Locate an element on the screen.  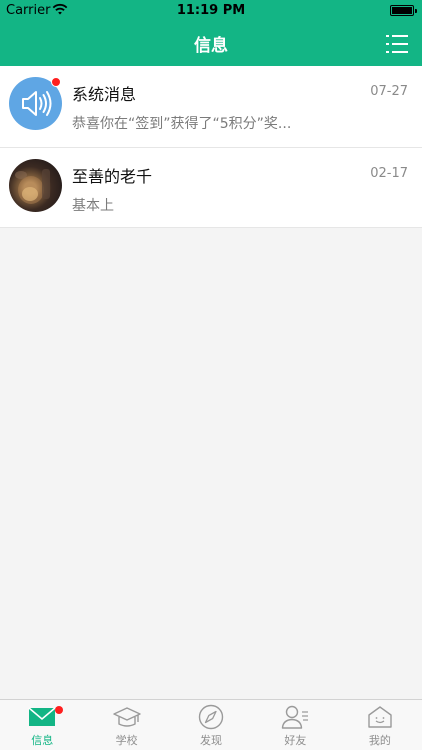
tab-discover: 发现 is located at coordinates (211, 725).